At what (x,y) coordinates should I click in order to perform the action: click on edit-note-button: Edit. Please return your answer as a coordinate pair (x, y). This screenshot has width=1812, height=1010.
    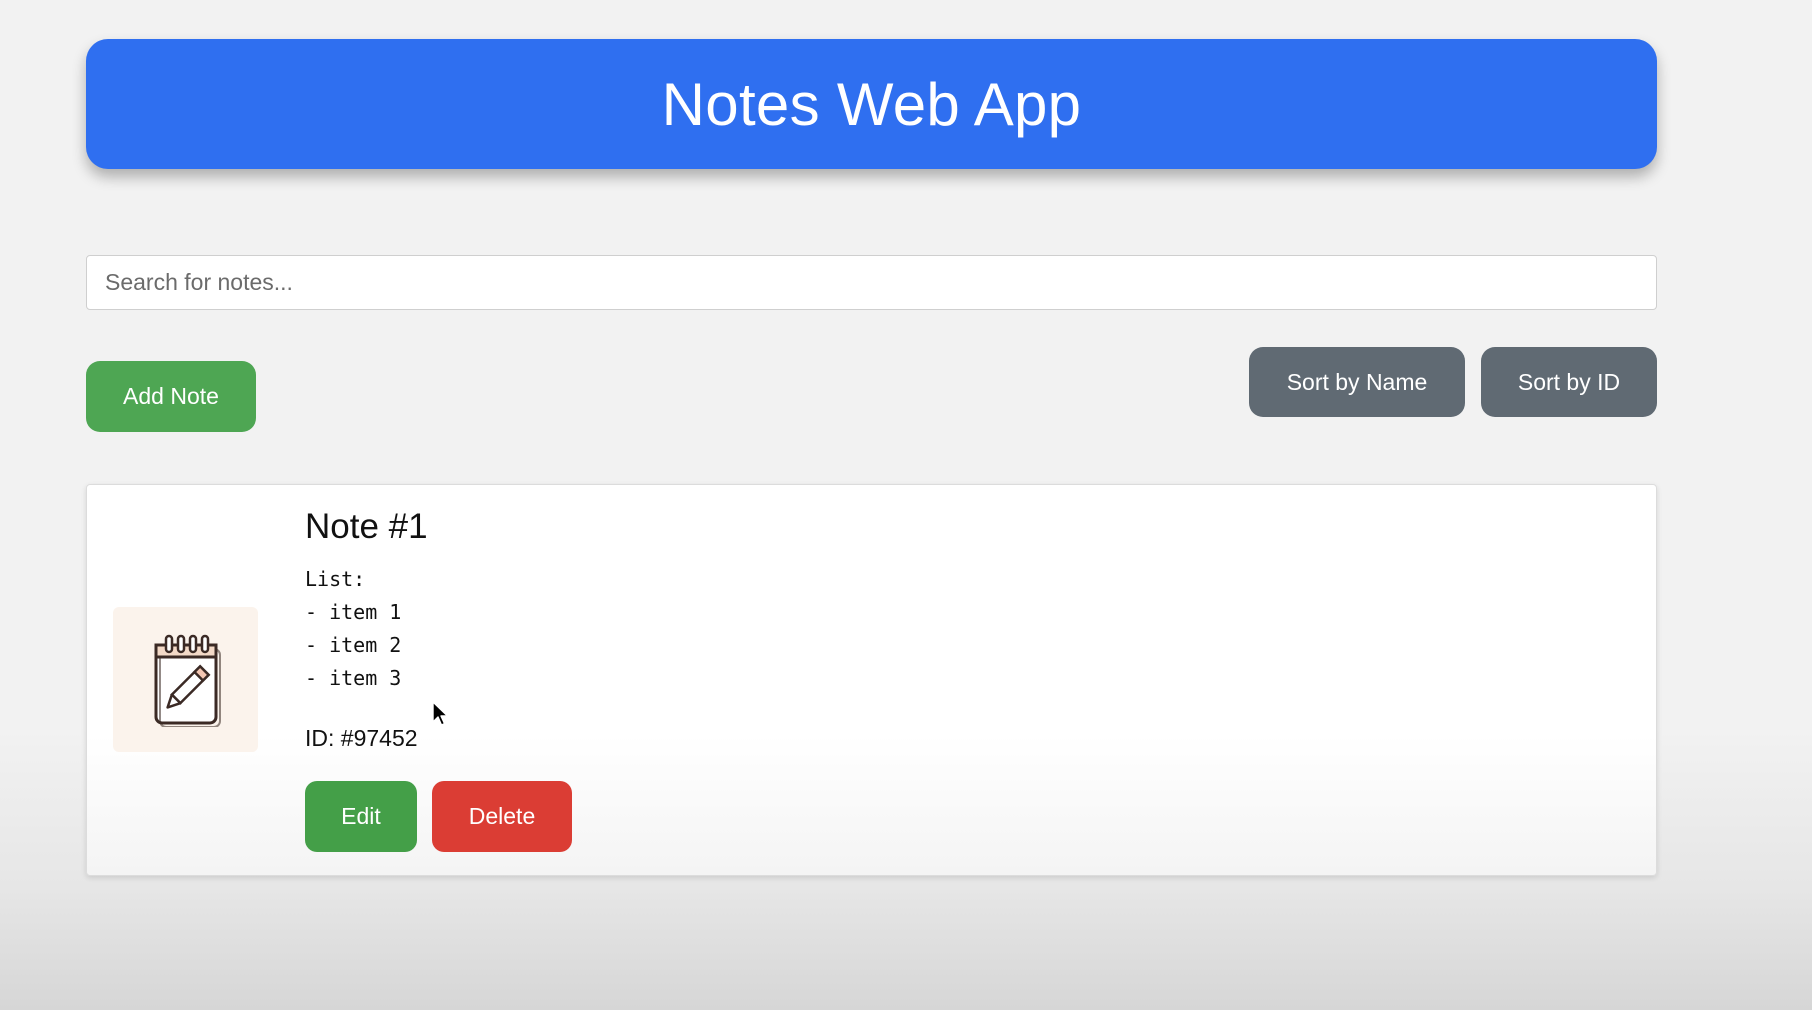
    Looking at the image, I should click on (361, 816).